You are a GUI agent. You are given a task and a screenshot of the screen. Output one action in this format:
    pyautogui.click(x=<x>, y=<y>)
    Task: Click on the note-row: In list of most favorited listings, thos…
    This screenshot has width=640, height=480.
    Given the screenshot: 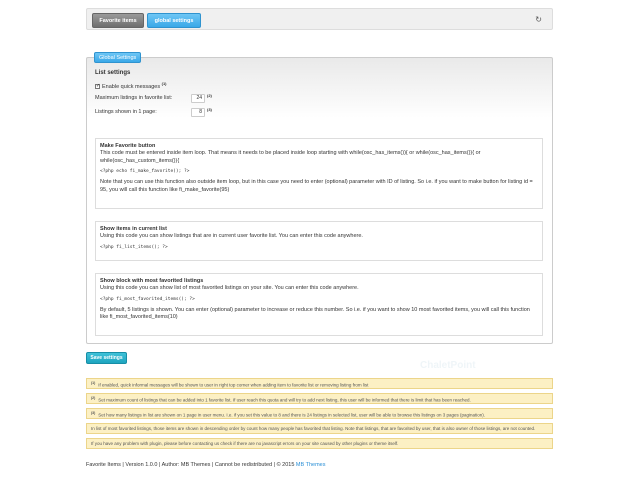 What is the action you would take?
    pyautogui.click(x=319, y=428)
    